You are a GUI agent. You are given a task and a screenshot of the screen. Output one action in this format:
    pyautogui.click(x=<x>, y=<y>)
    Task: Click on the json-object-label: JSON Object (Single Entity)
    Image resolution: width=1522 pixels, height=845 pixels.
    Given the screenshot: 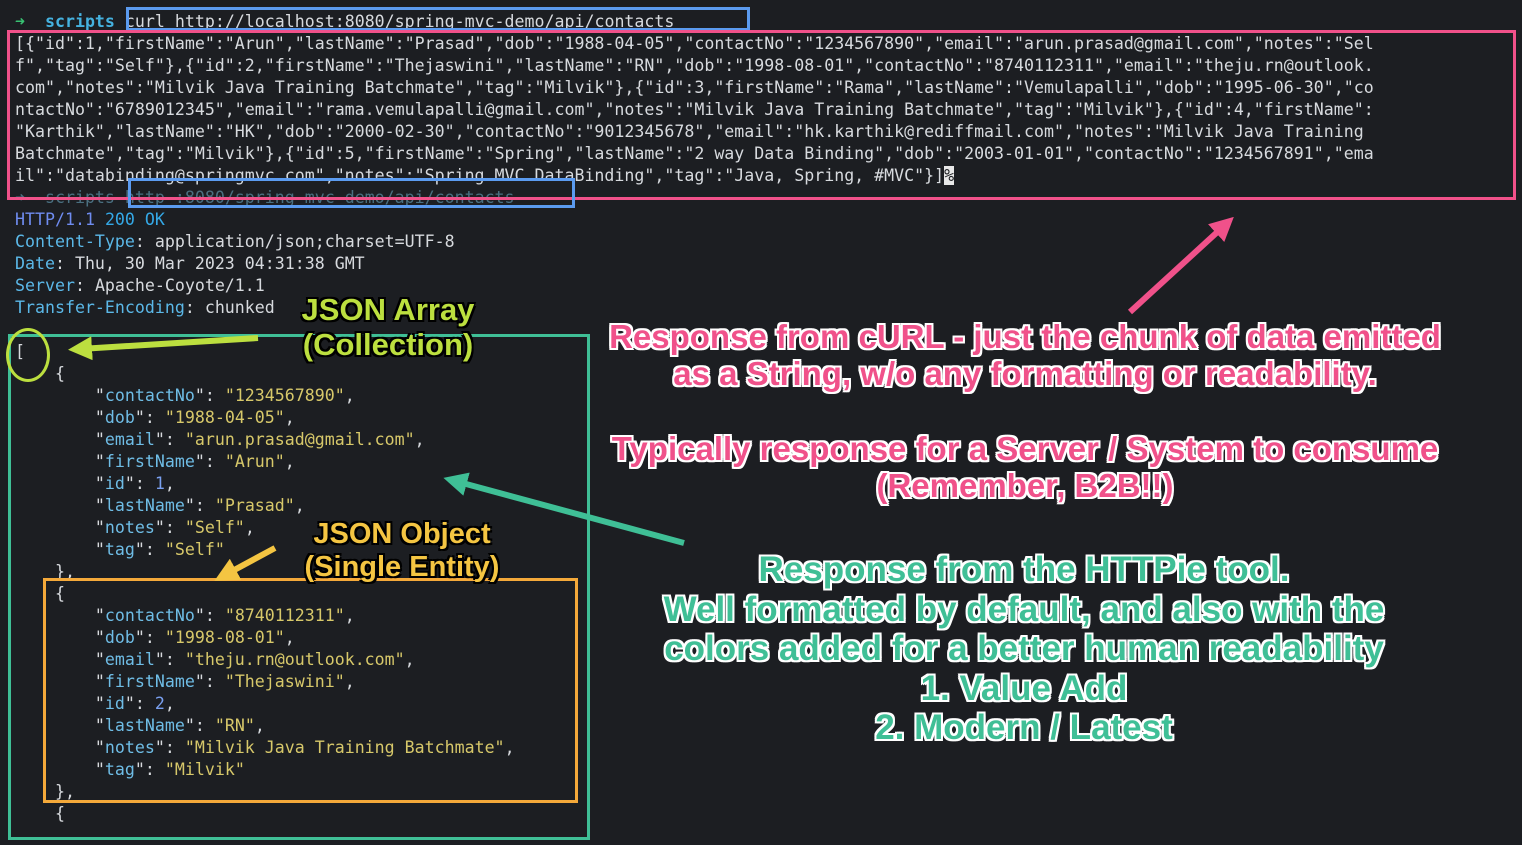 What is the action you would take?
    pyautogui.click(x=402, y=550)
    